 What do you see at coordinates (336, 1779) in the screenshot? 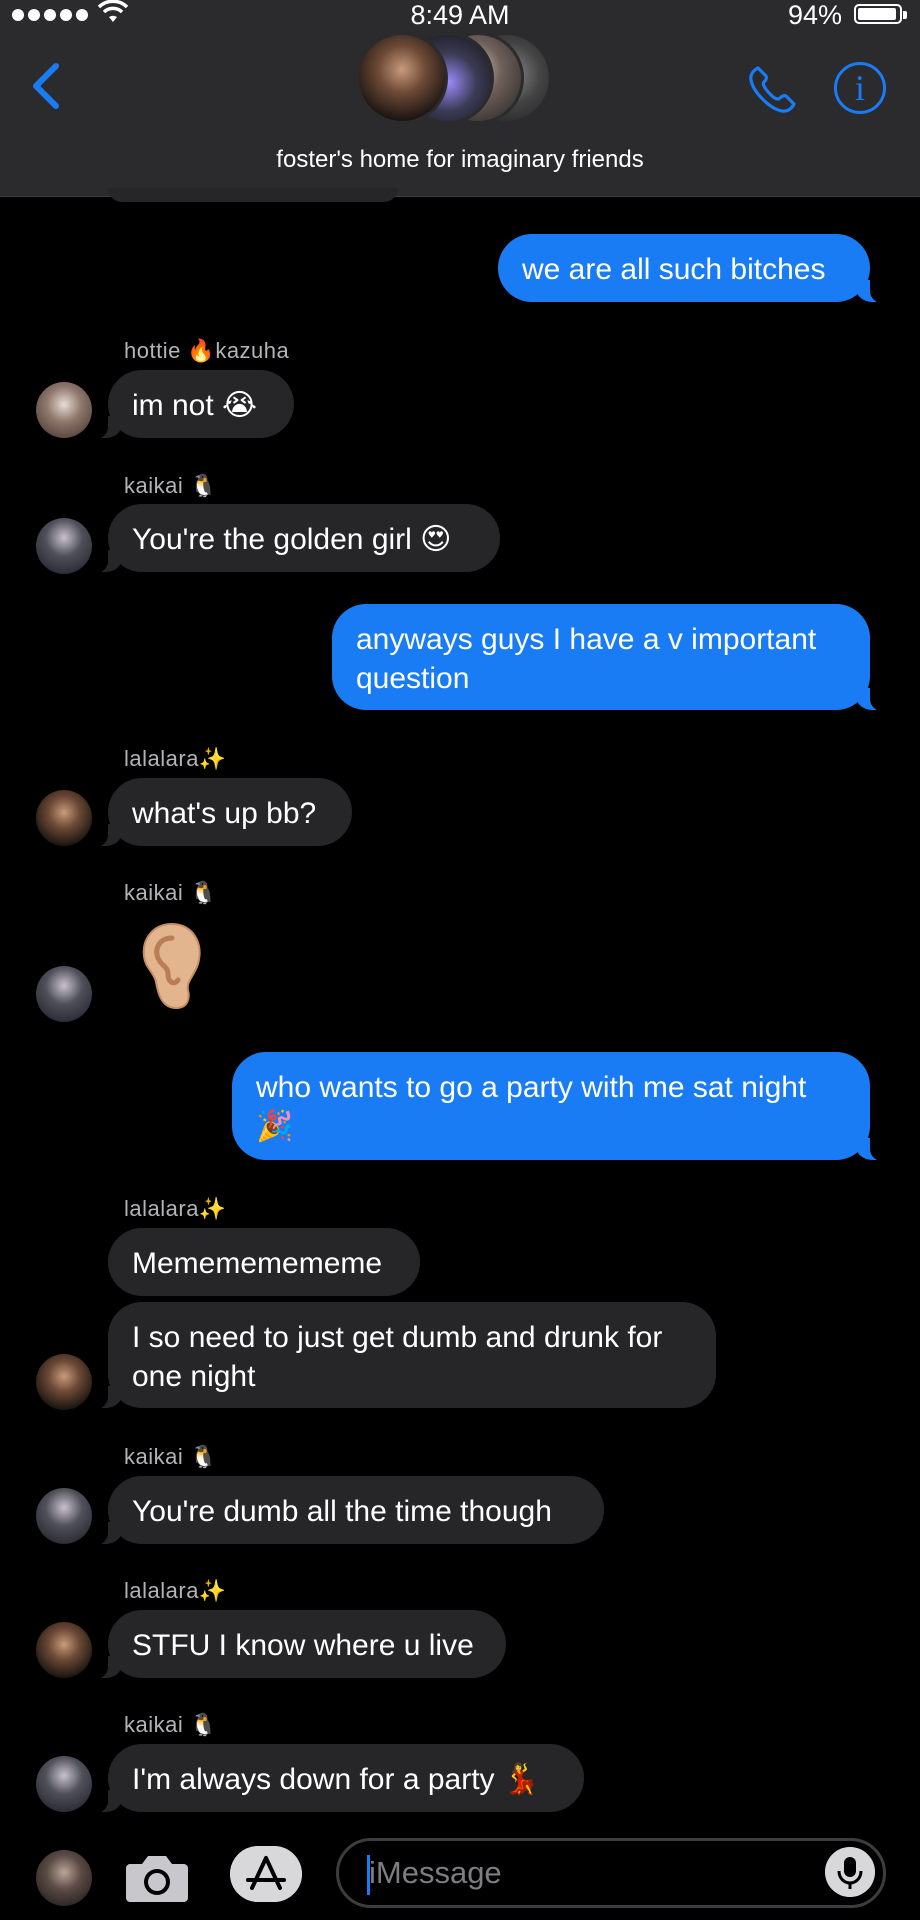
I see `message-text: I'm always down for a party 💃` at bounding box center [336, 1779].